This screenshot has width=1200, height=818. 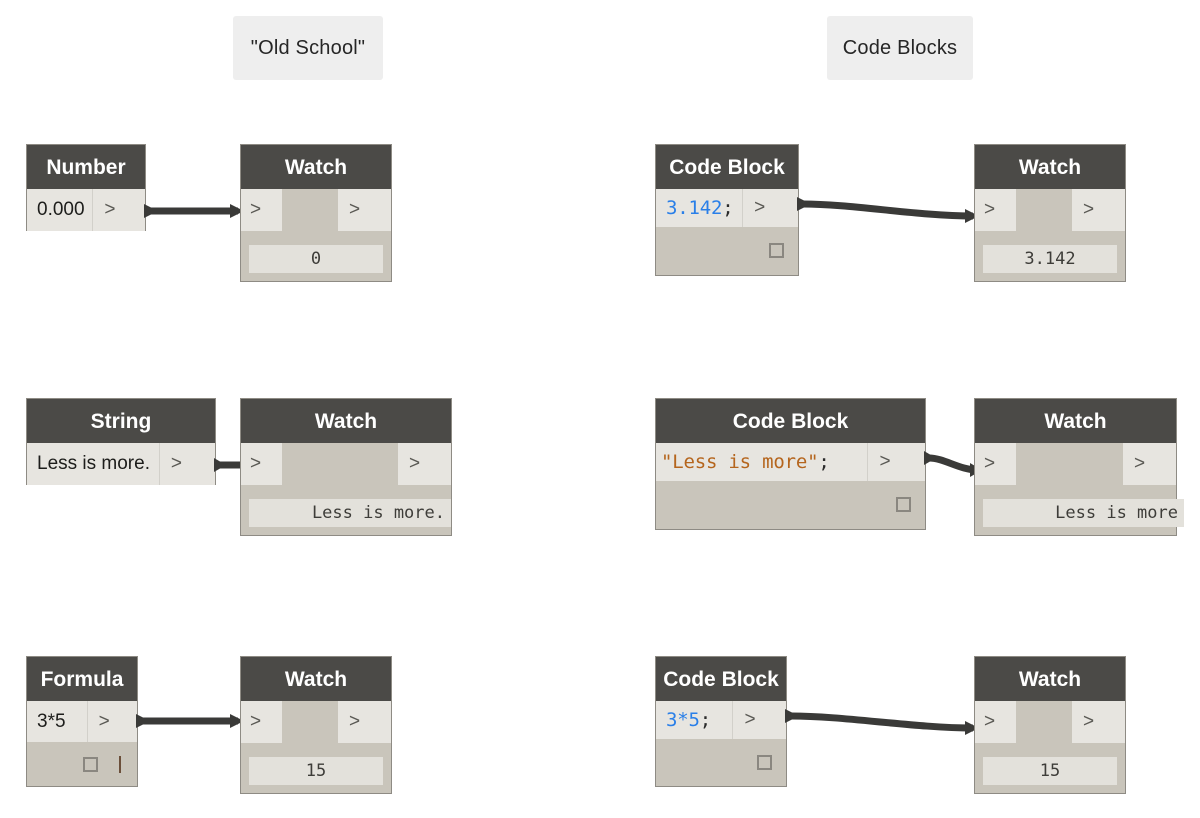 I want to click on watch-cb-string-input-port: >, so click(x=995, y=464).